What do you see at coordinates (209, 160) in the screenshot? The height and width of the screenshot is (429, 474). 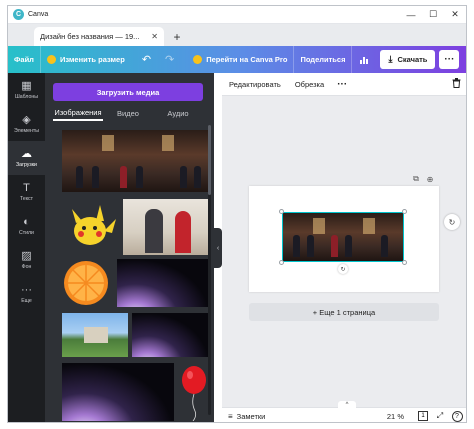 I see `scrollbar-thumb` at bounding box center [209, 160].